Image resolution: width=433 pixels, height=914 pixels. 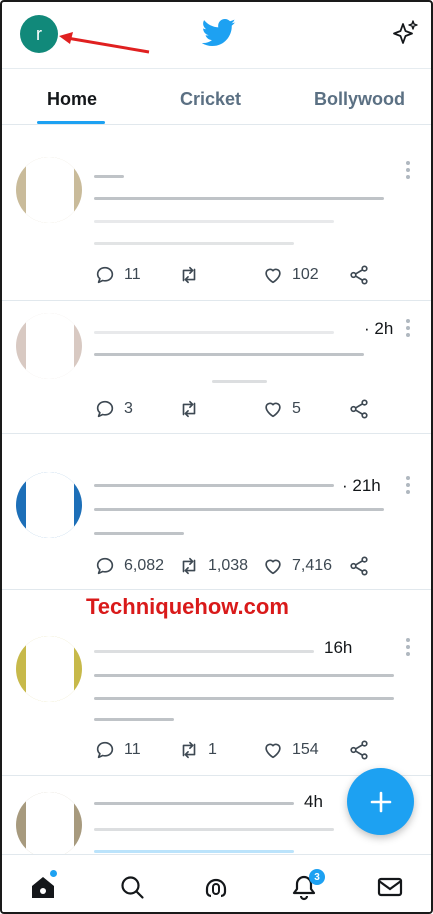 What do you see at coordinates (144, 565) in the screenshot?
I see `reply-count: 6,082` at bounding box center [144, 565].